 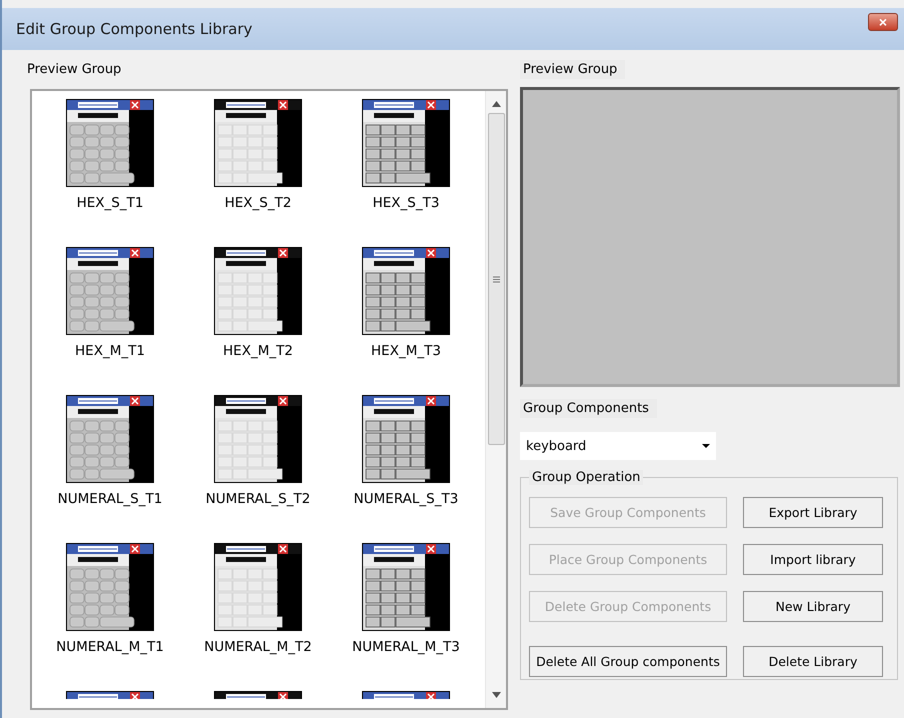 I want to click on group-item: NUMERAL_M_T3, so click(x=406, y=617).